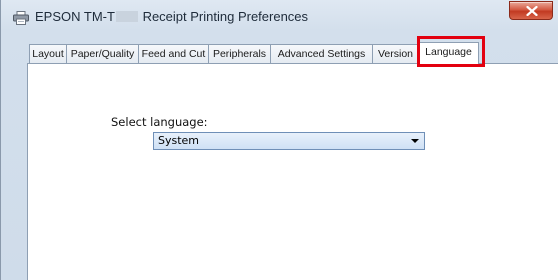 This screenshot has height=280, width=558. Describe the element at coordinates (126, 16) in the screenshot. I see `redacted-model-number` at that location.